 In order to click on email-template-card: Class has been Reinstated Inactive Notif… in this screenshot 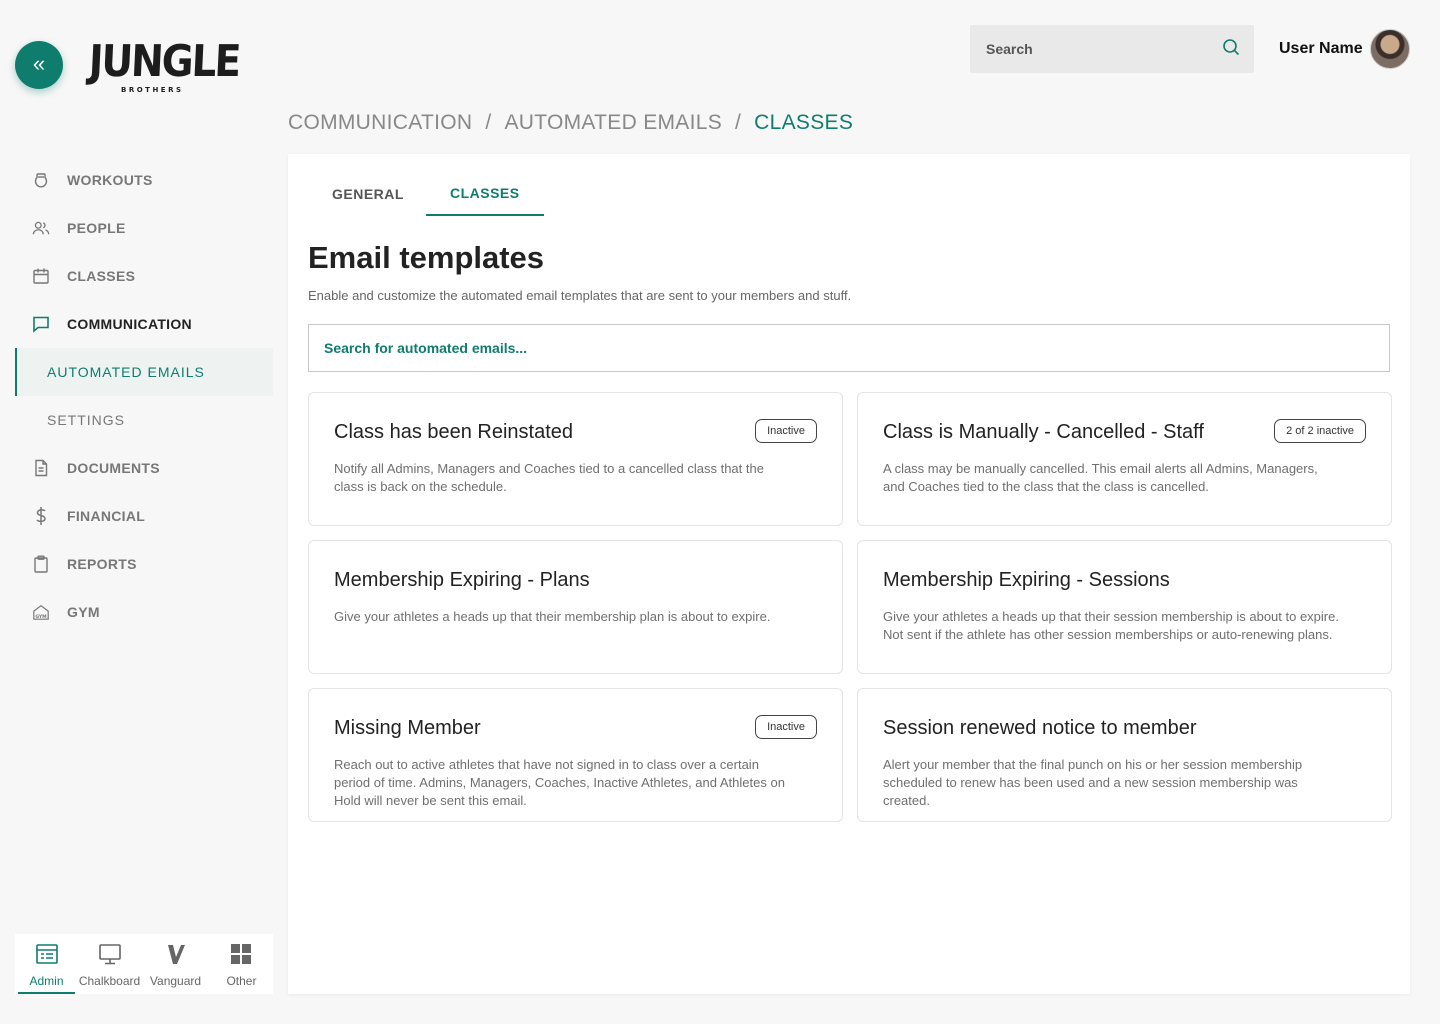, I will do `click(575, 459)`.